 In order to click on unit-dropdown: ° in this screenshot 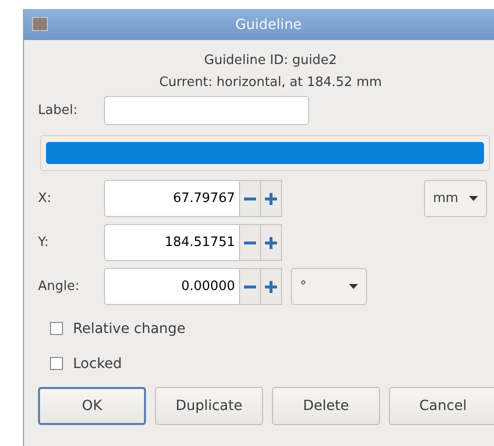, I will do `click(329, 286)`.